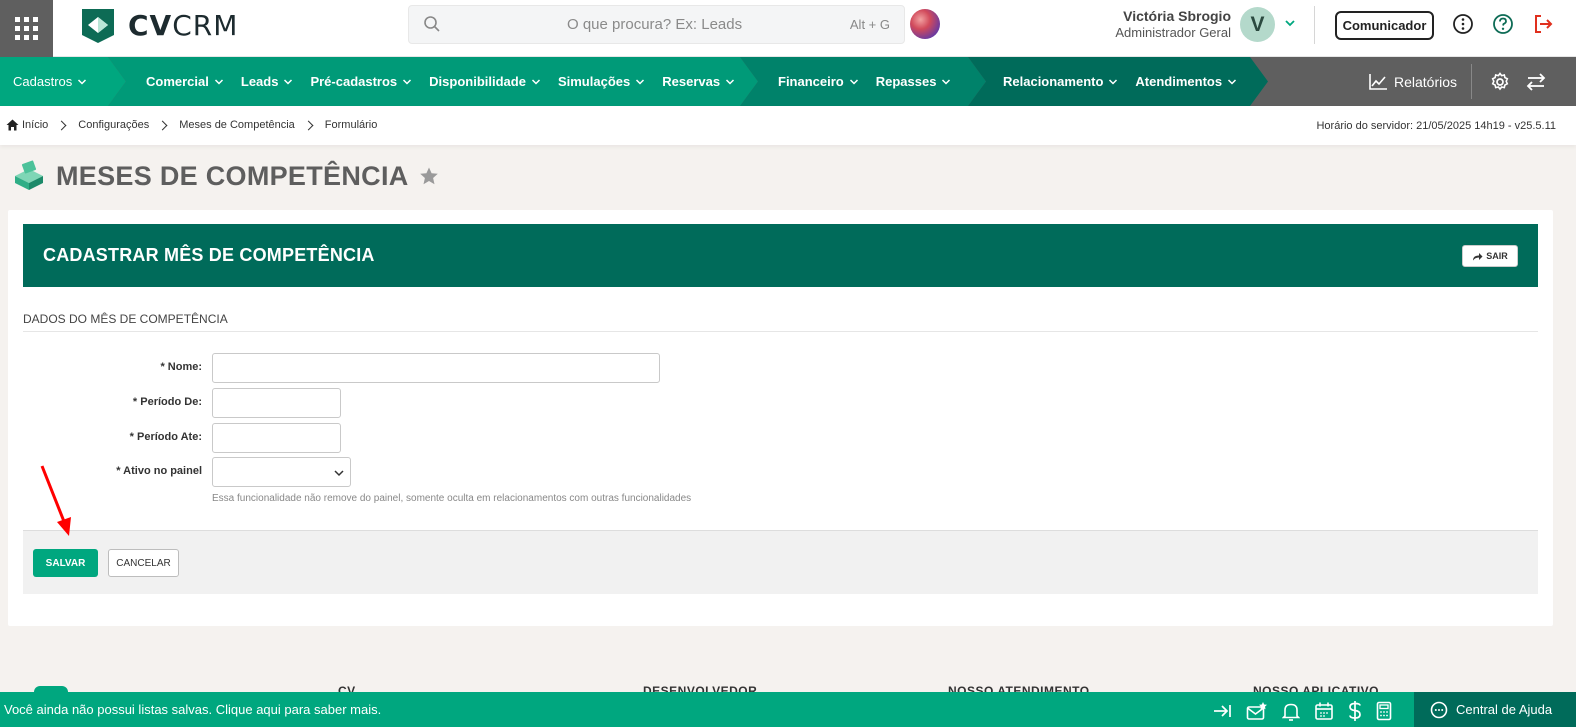 The height and width of the screenshot is (727, 1576). What do you see at coordinates (55, 500) in the screenshot?
I see `annotation-arrow-icon` at bounding box center [55, 500].